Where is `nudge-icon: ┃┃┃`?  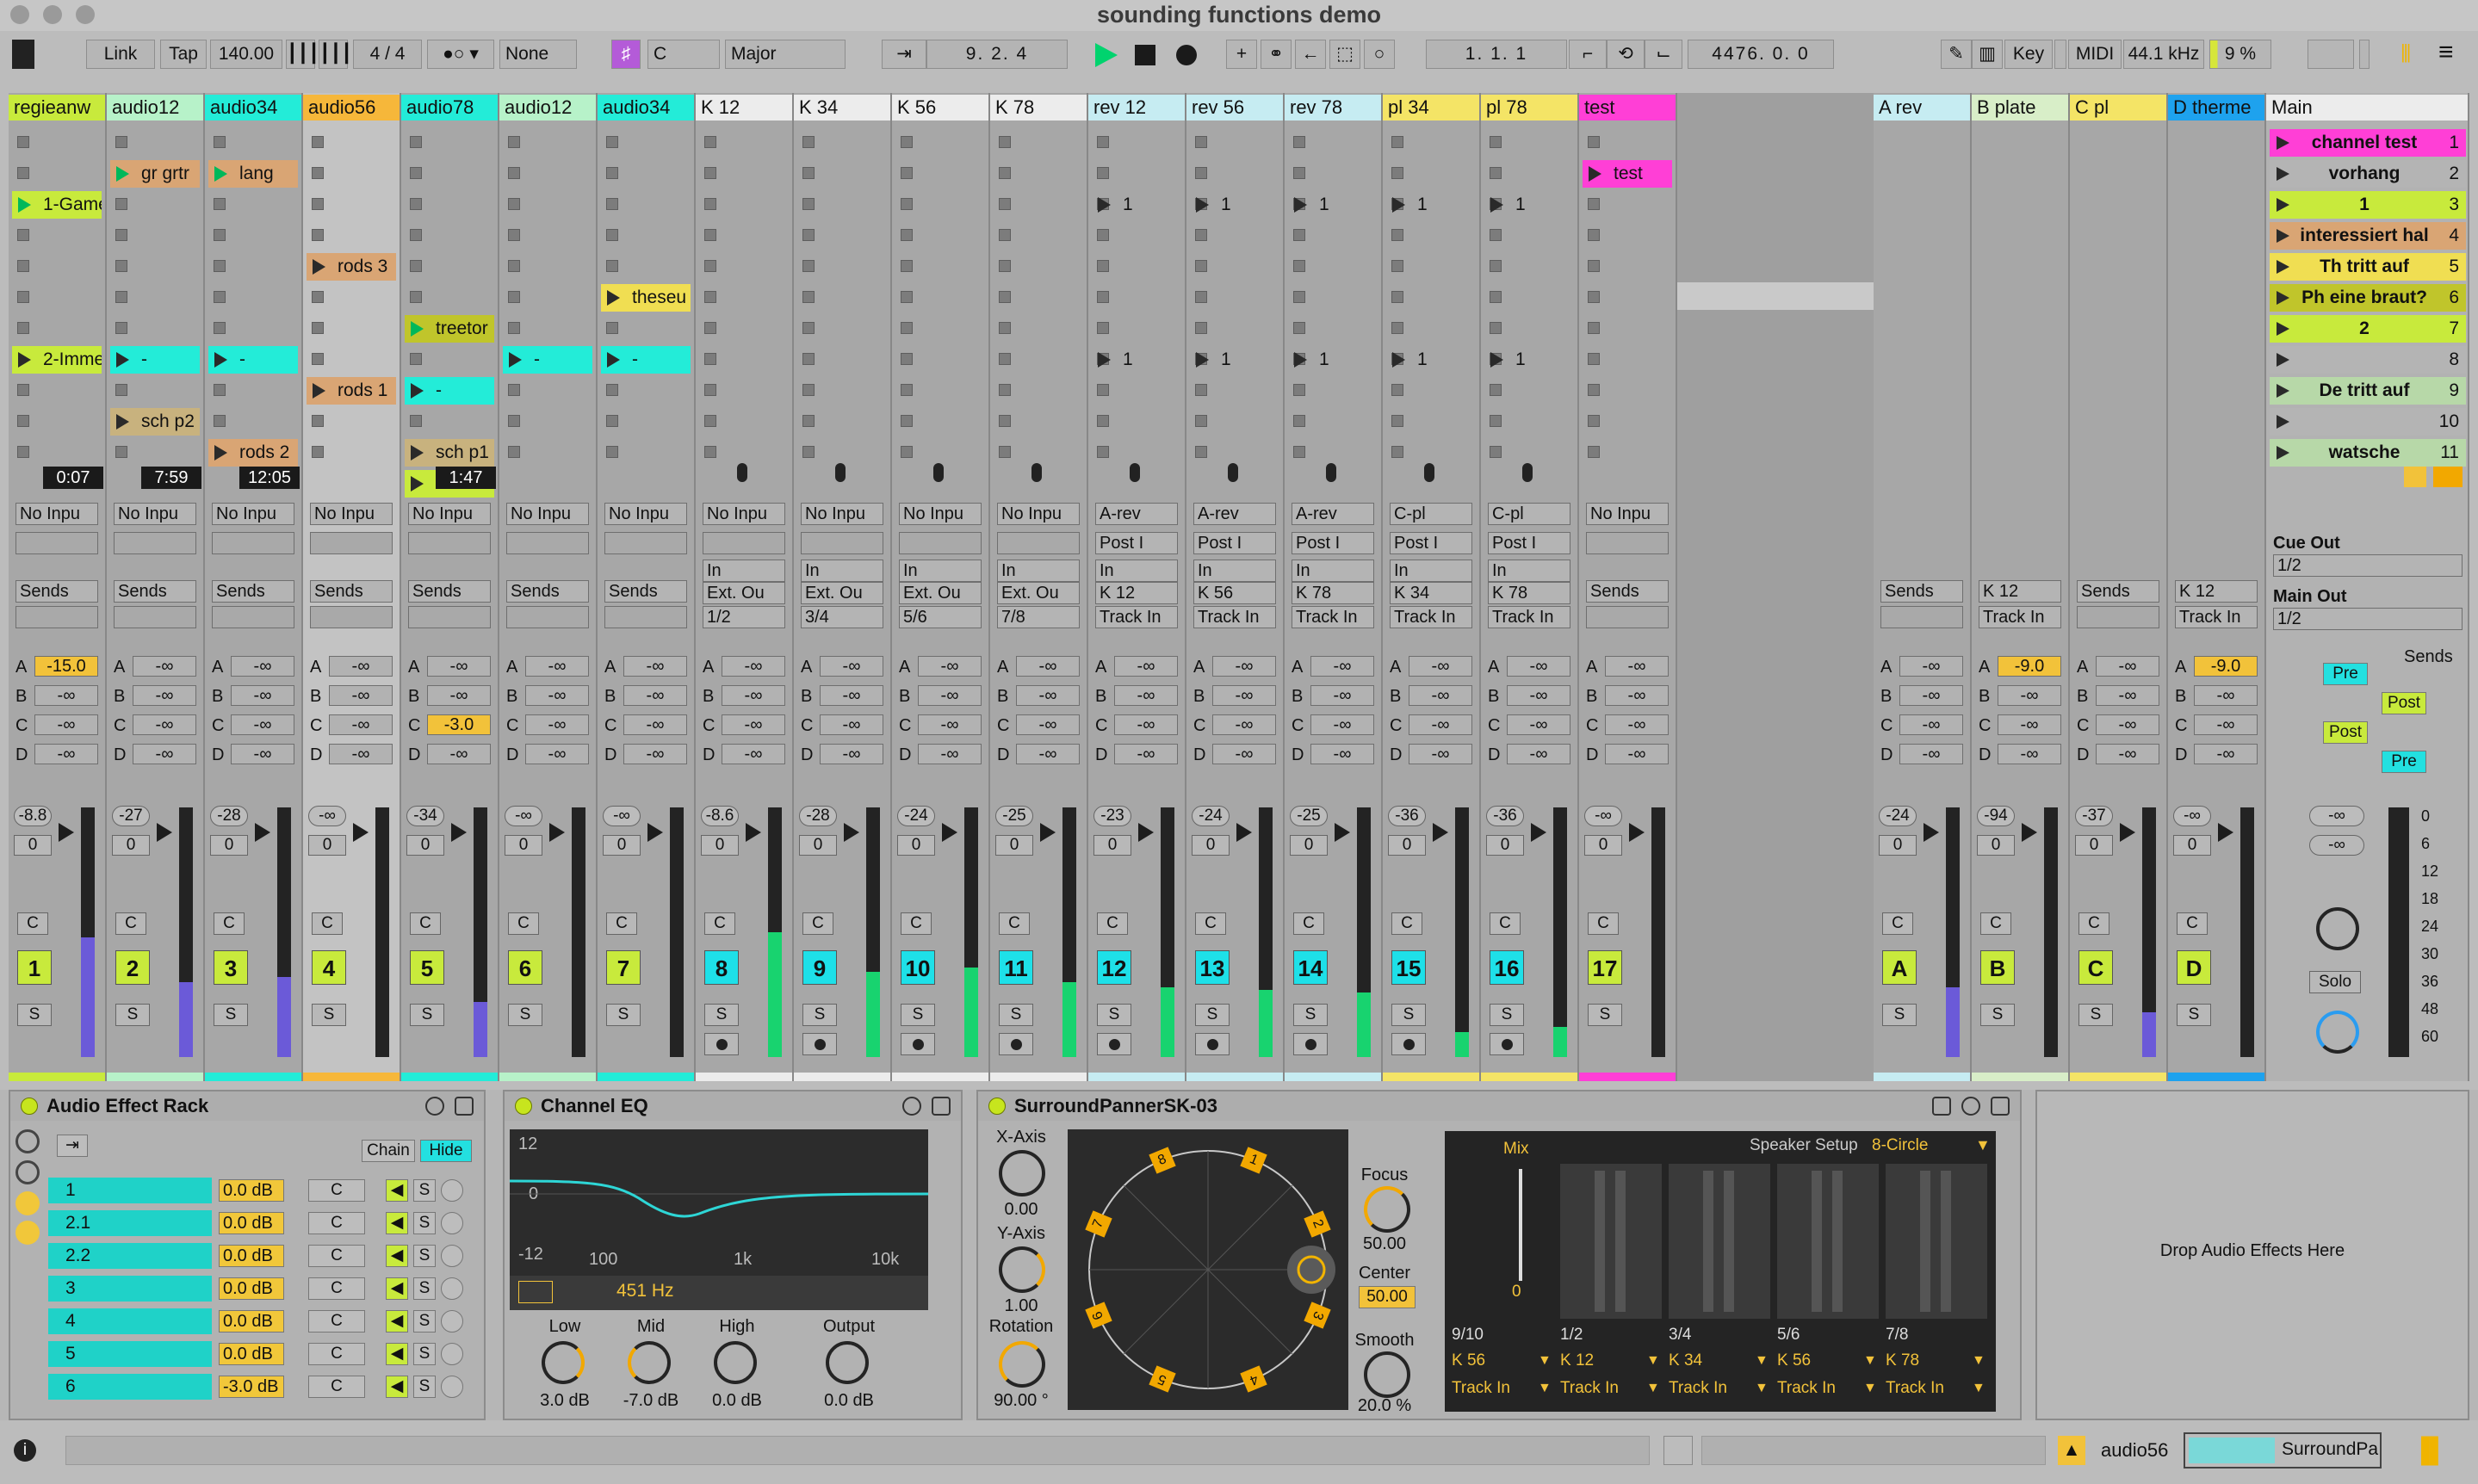 nudge-icon: ┃┃┃ is located at coordinates (335, 54).